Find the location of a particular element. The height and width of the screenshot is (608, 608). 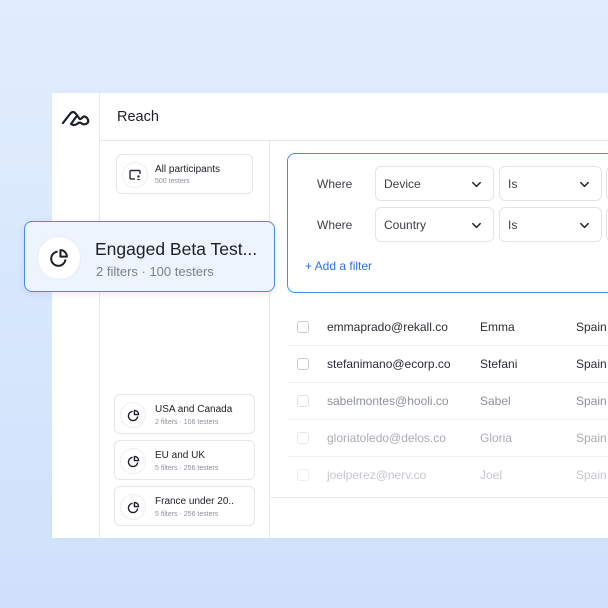

row-email: josecarlos@nerv.co is located at coordinates (379, 503).